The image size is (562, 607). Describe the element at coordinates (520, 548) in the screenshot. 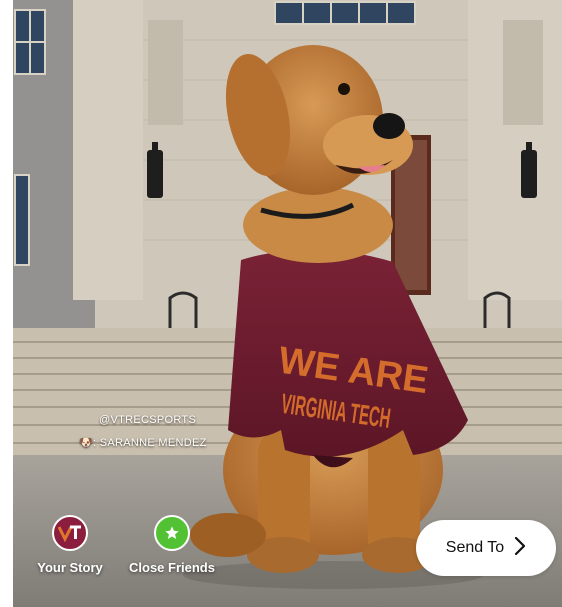

I see `chevron-right-icon` at that location.